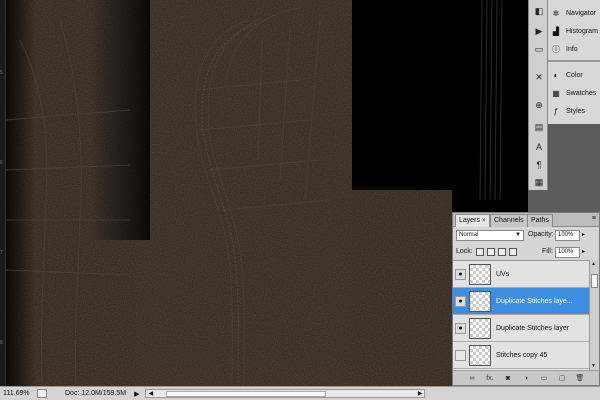 The height and width of the screenshot is (400, 600). I want to click on panel-separator, so click(574, 61).